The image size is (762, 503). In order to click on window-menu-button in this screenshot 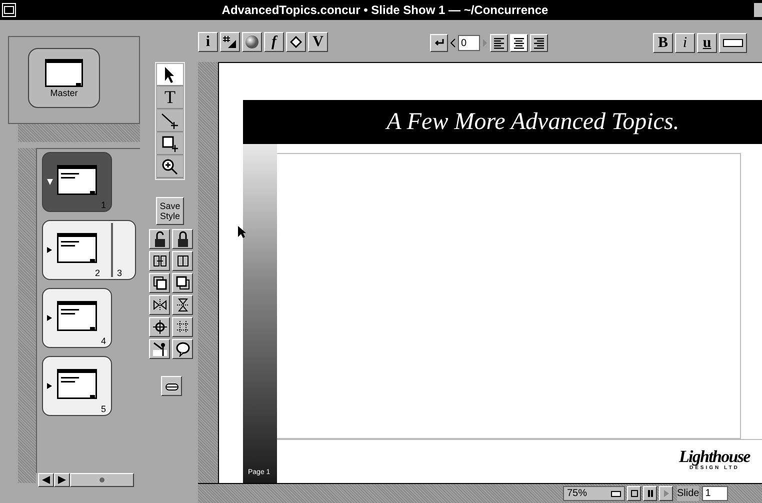, I will do `click(9, 10)`.